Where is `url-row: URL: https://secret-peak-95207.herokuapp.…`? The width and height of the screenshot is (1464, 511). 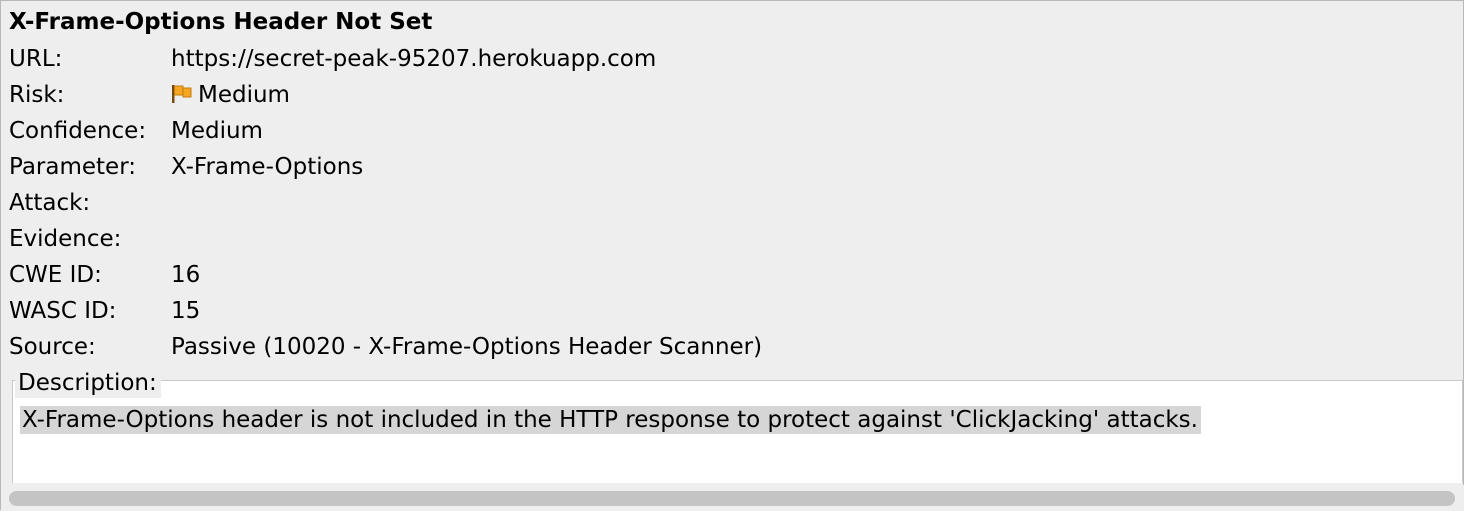
url-row: URL: https://secret-peak-95207.herokuapp.… is located at coordinates (332, 59).